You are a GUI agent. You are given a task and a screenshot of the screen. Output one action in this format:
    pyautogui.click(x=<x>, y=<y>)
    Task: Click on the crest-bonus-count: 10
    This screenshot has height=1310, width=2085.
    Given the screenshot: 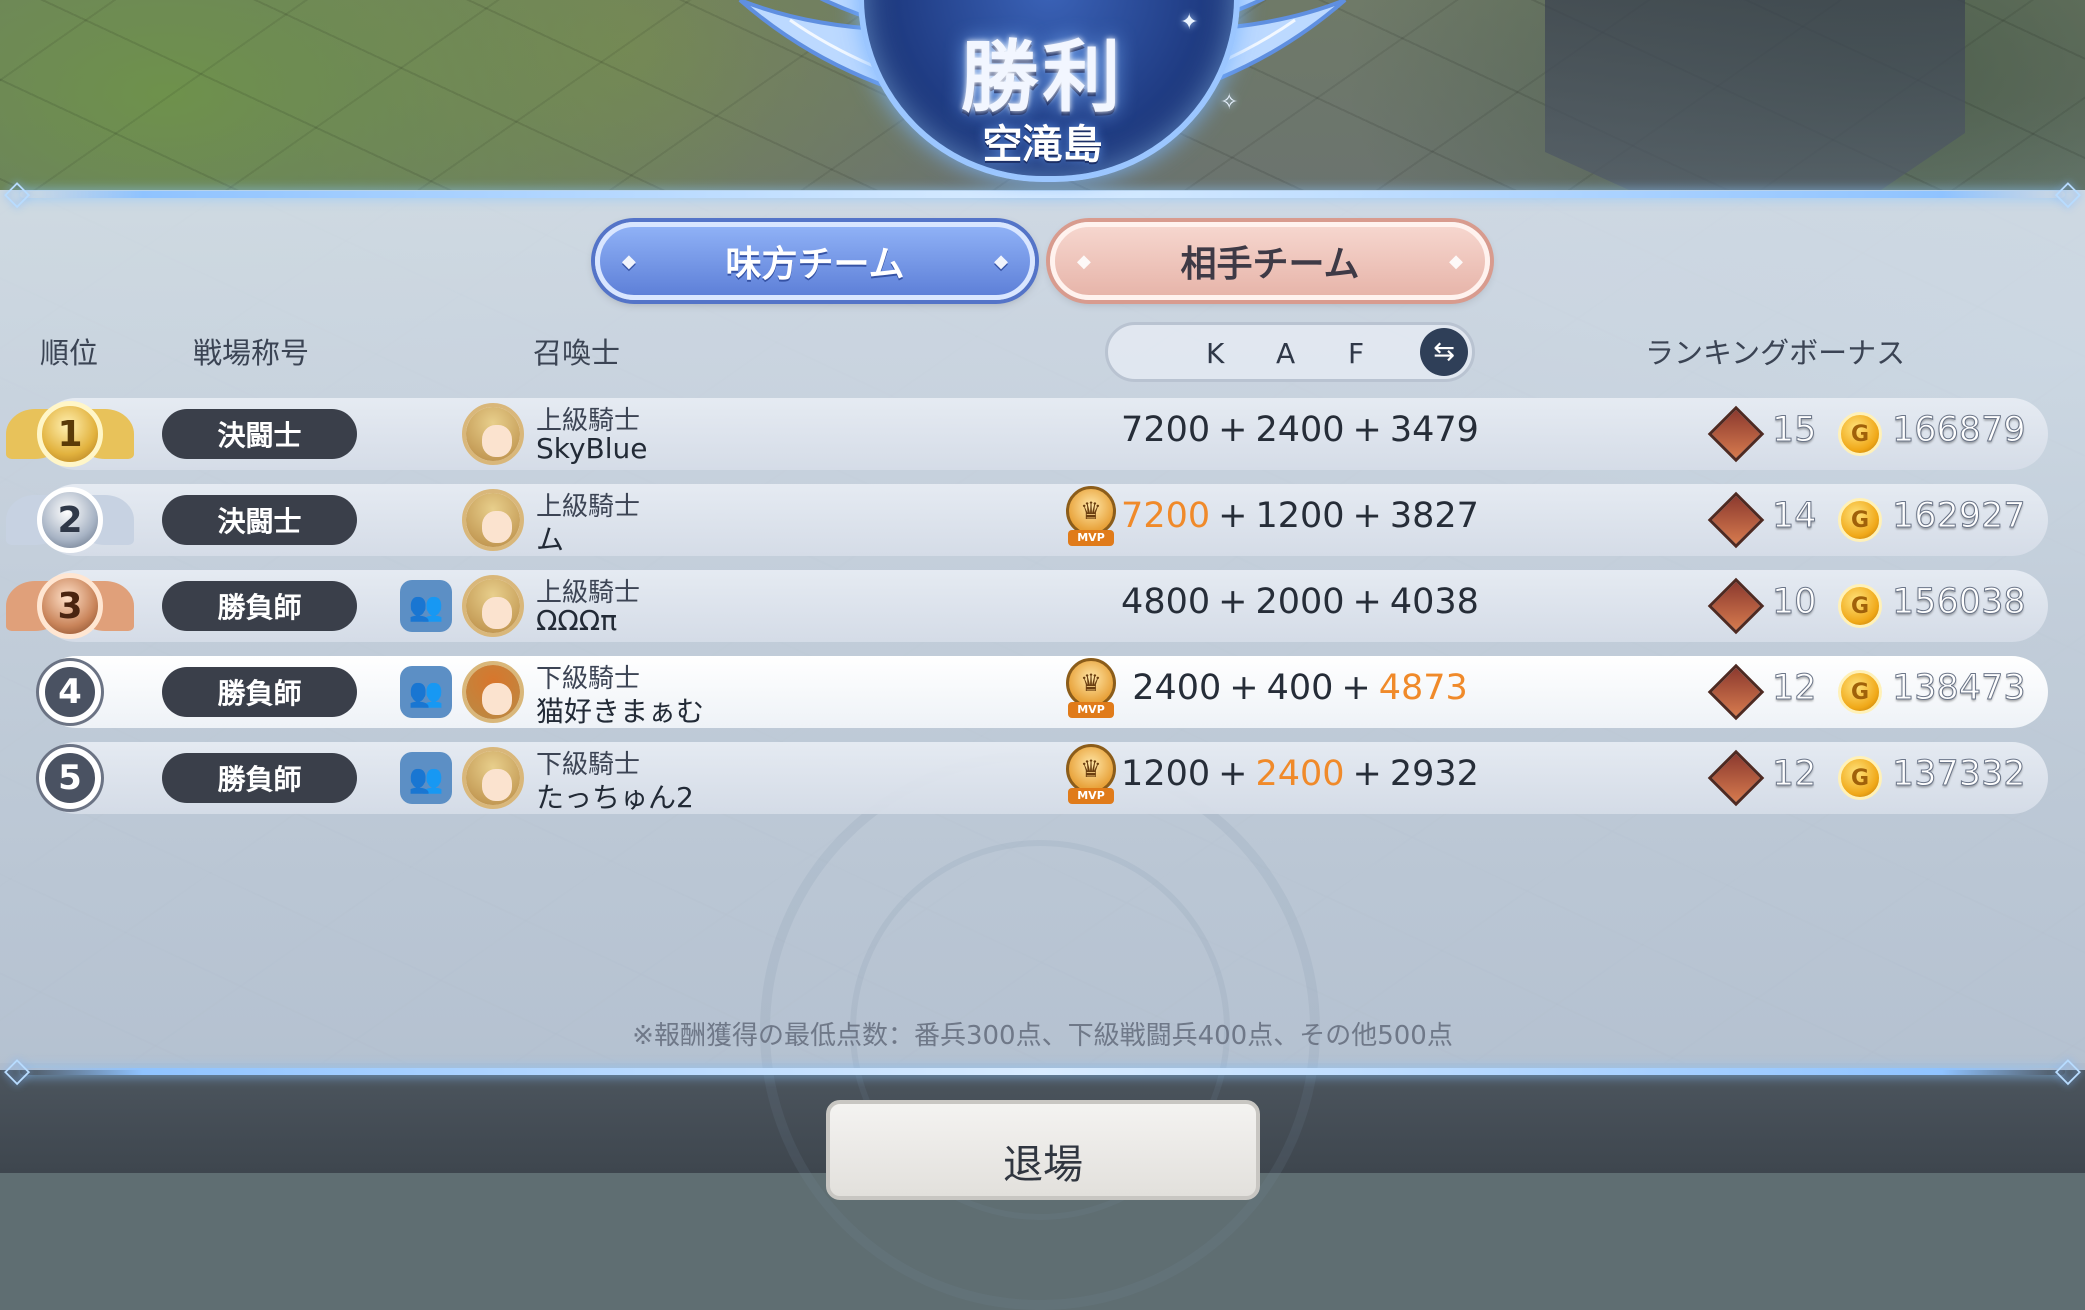 What is the action you would take?
    pyautogui.click(x=1795, y=602)
    